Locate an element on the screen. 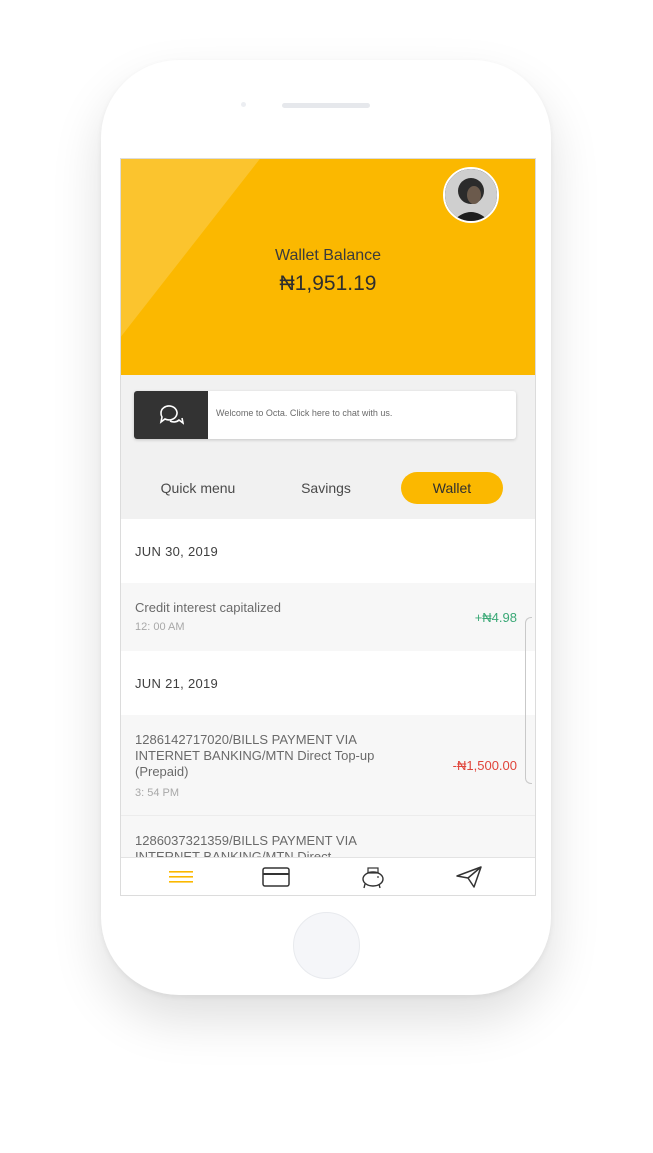 This screenshot has width=653, height=1153. date-header: JUN 21, 2019 is located at coordinates (328, 683).